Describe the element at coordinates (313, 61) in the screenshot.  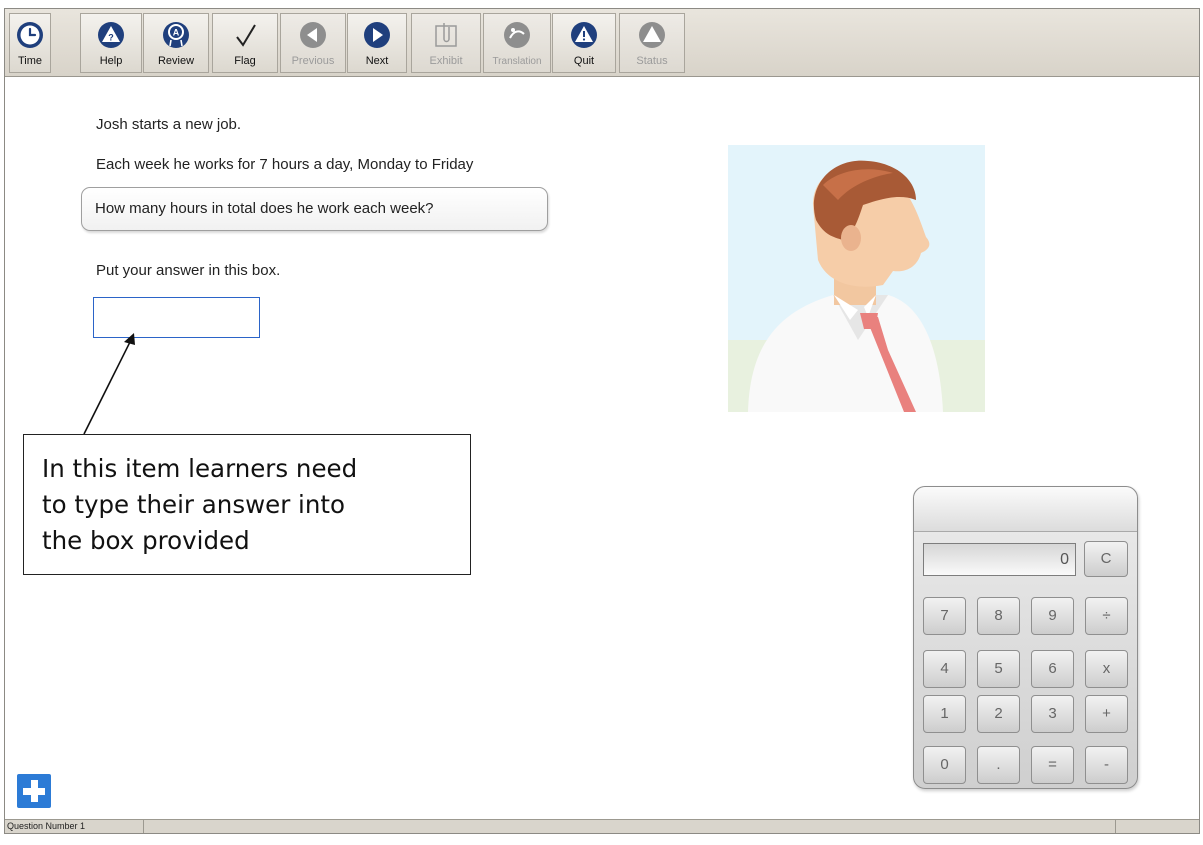
I see `previous-button-label: Previous` at that location.